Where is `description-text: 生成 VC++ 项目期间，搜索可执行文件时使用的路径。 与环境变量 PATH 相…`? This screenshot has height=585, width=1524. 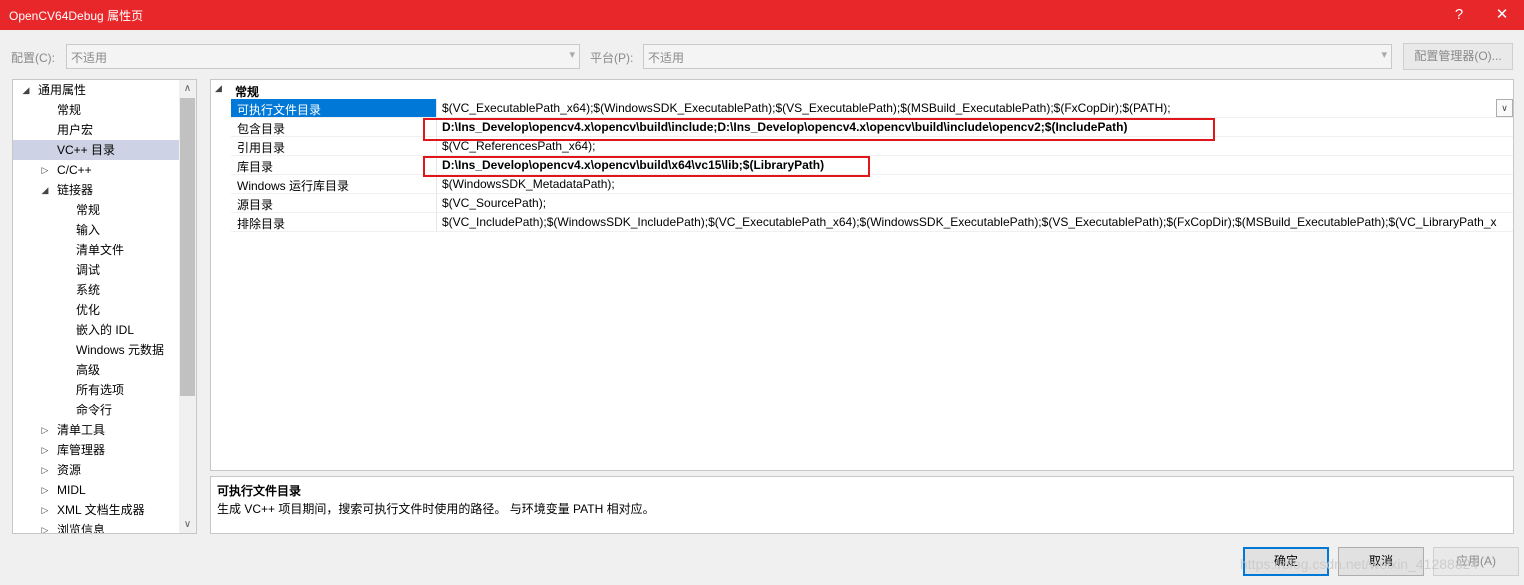
description-text: 生成 VC++ 项目期间，搜索可执行文件时使用的路径。 与环境变量 PATH 相… is located at coordinates (436, 509).